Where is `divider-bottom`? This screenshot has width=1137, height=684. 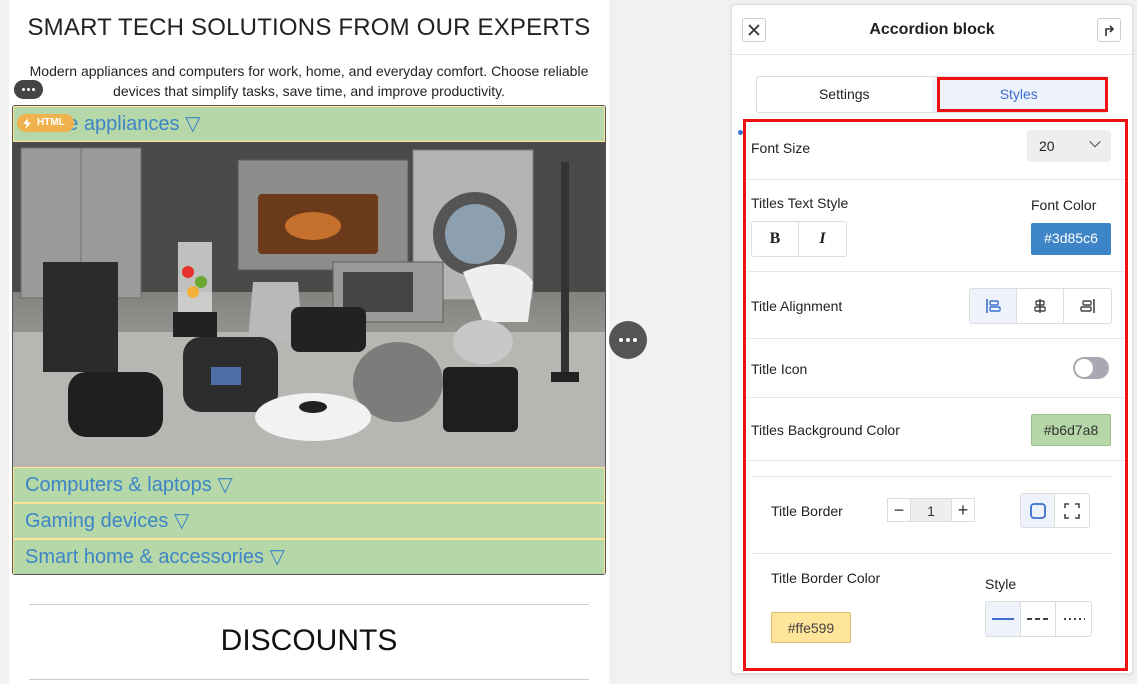
divider-bottom is located at coordinates (309, 679).